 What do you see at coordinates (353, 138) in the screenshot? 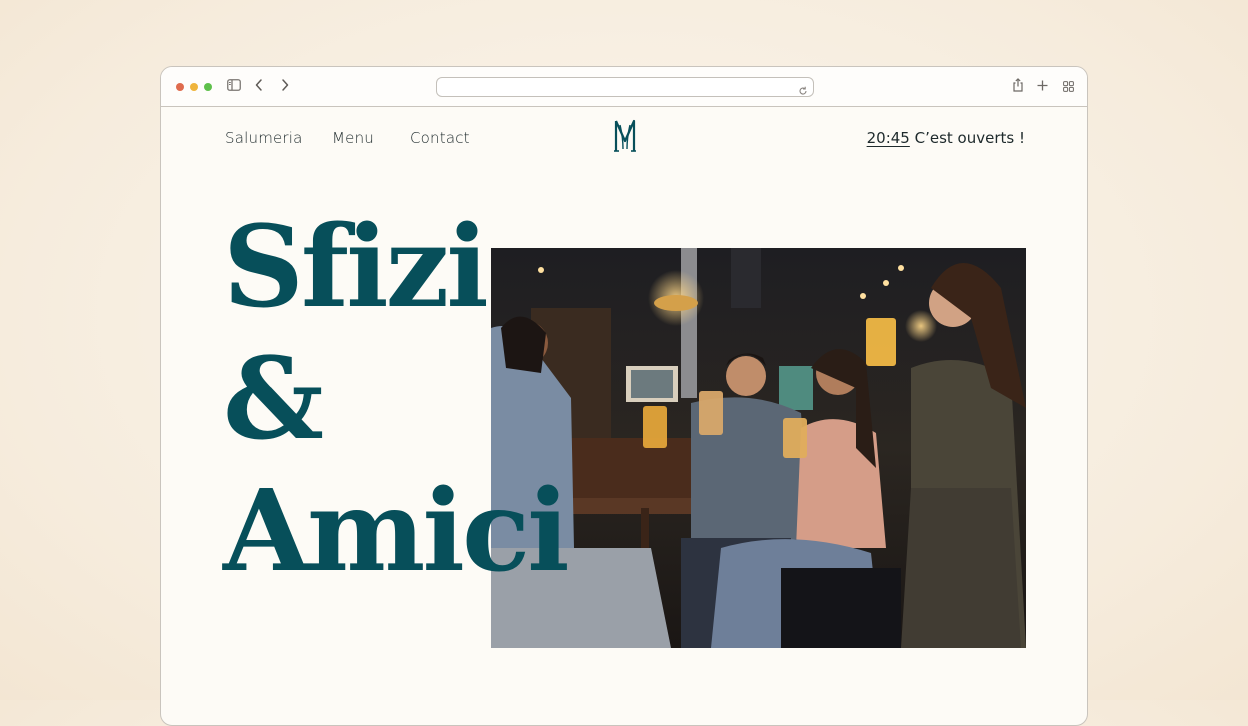
I see `nav-link-menu: Menu` at bounding box center [353, 138].